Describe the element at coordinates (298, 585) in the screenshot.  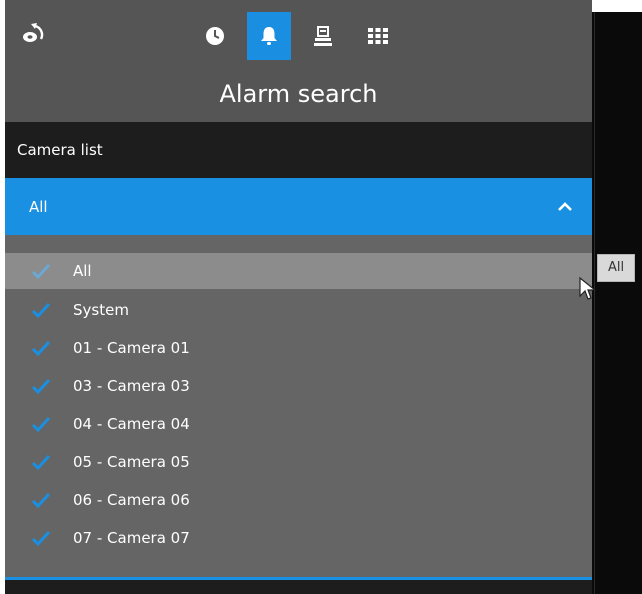
I see `bottom-bar` at that location.